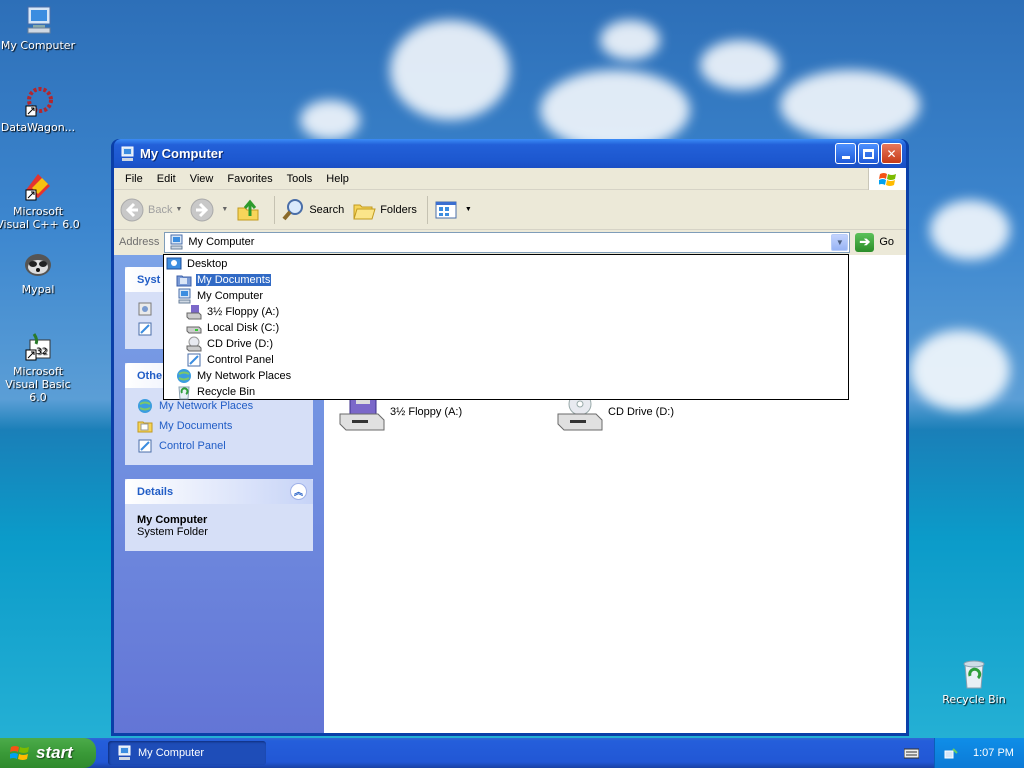 This screenshot has width=1024, height=768. Describe the element at coordinates (510, 210) in the screenshot. I see `standard-toolbar: Back ▼ ▼ Search Folders ▼` at that location.